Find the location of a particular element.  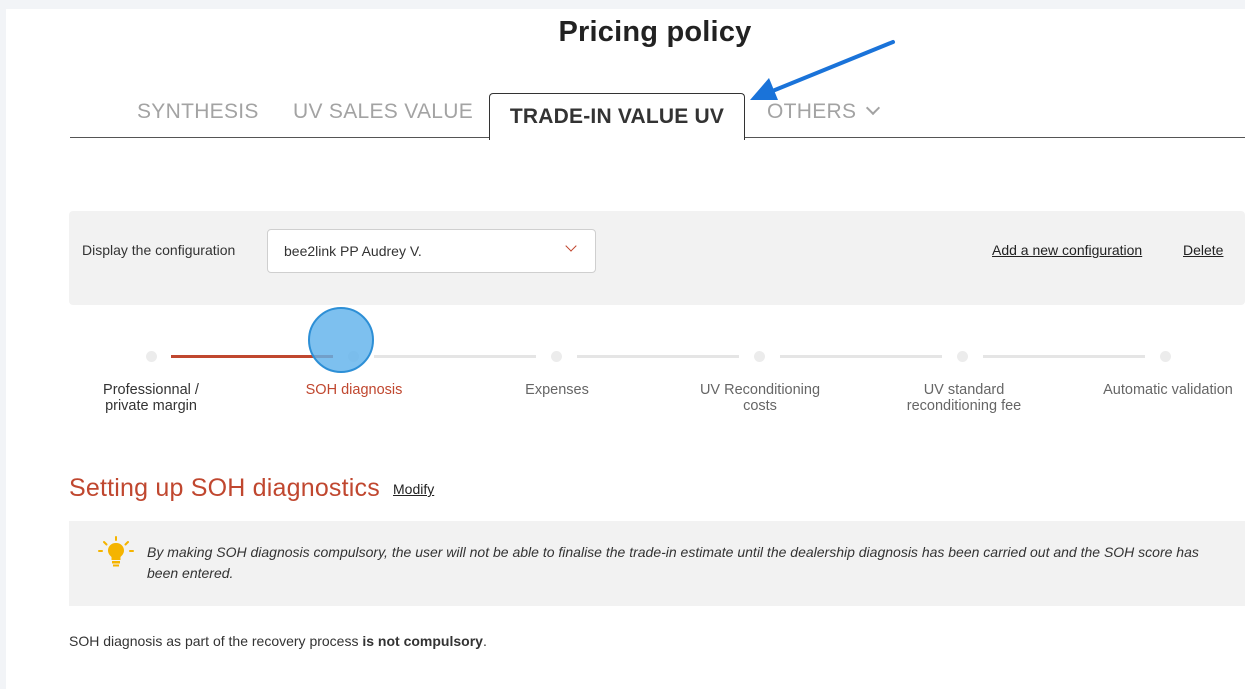

annotation-arrow-icon is located at coordinates (822, 70).